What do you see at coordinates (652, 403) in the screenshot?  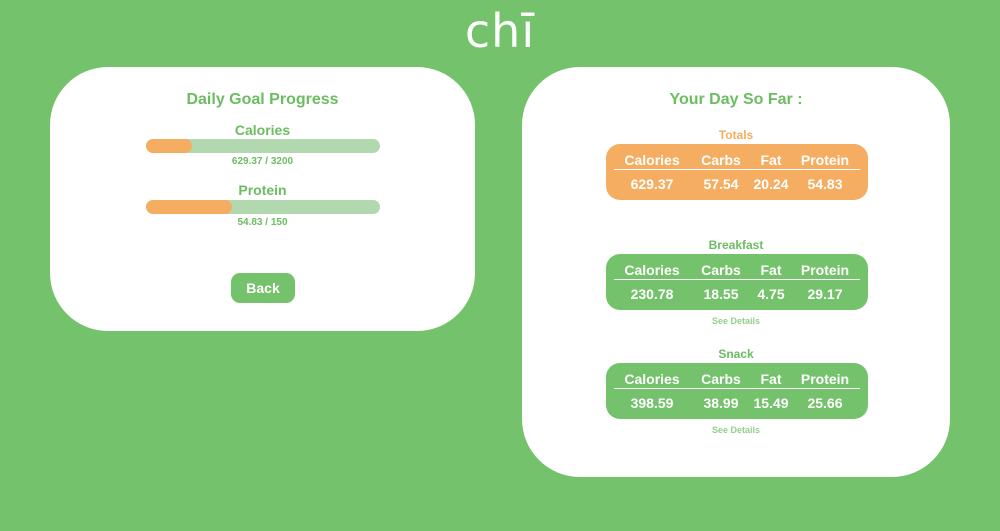 I see `snack-calories-value: 398.59` at bounding box center [652, 403].